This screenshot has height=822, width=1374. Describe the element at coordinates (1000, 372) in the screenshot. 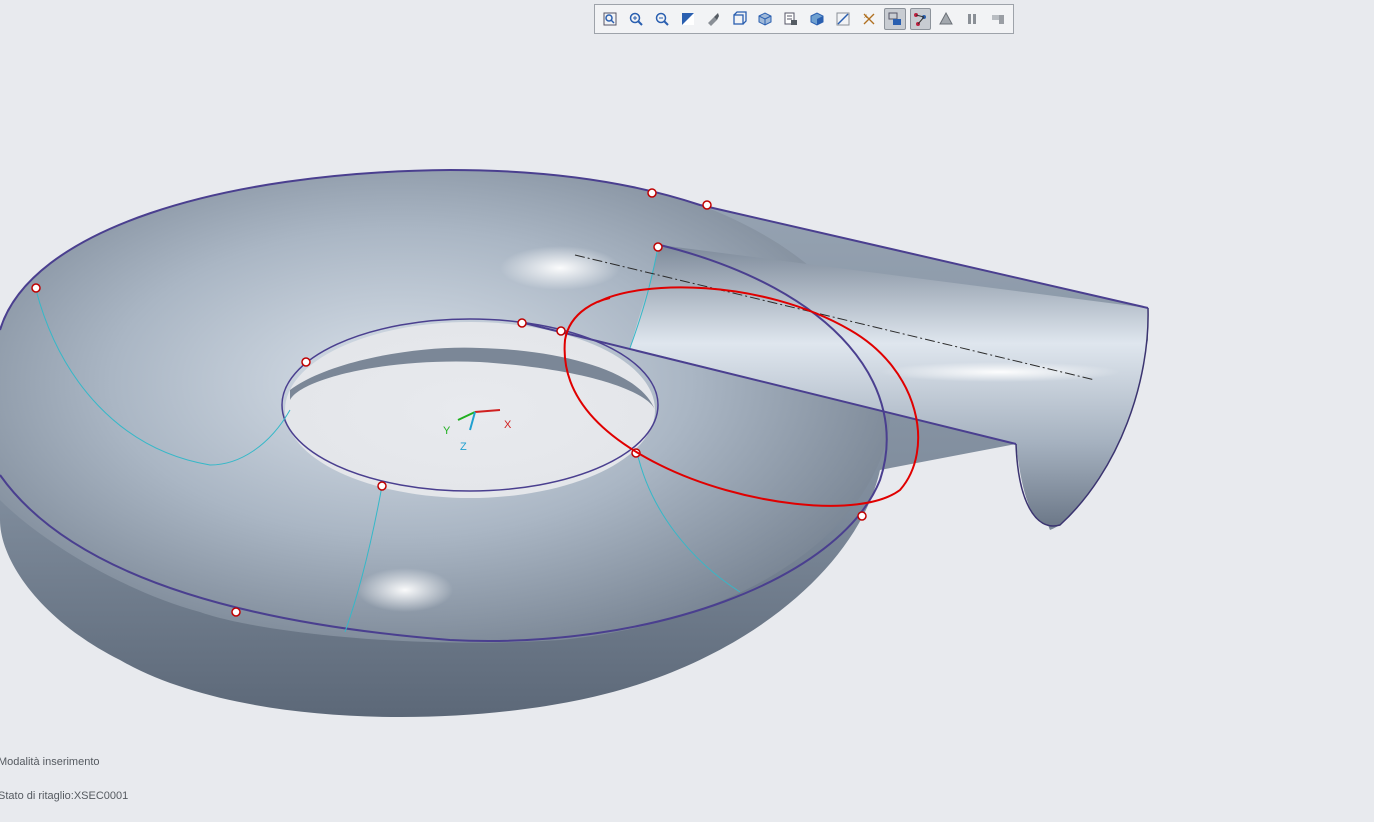

I see `highlight-pipe` at that location.